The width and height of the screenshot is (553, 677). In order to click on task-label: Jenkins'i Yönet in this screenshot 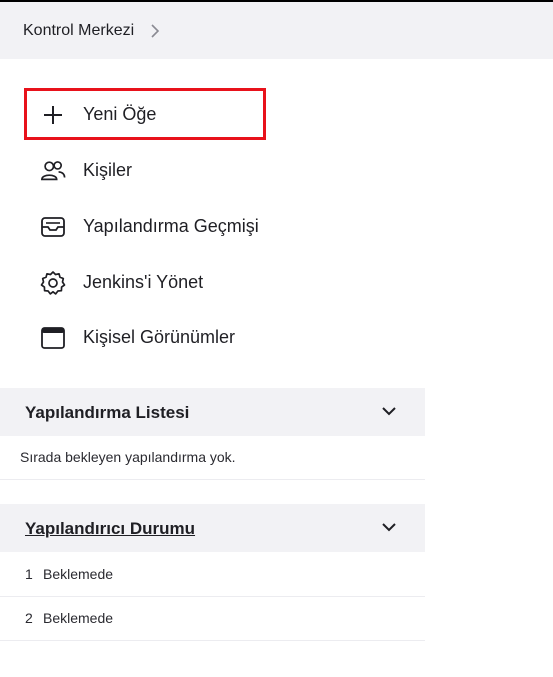, I will do `click(143, 282)`.